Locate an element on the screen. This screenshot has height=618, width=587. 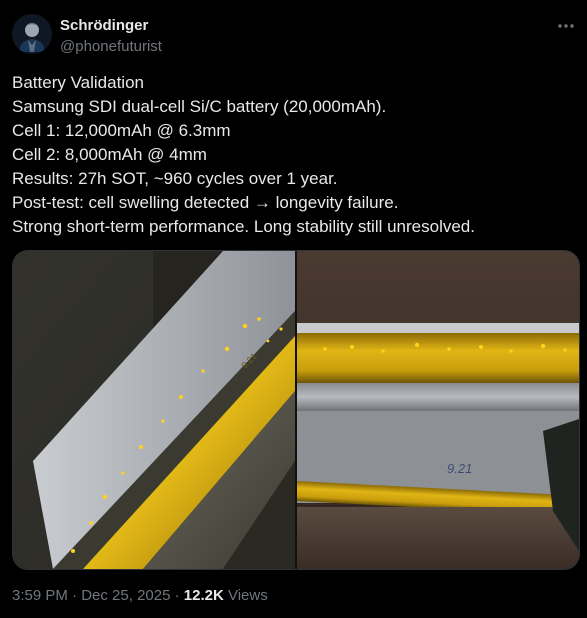
avatar-image is located at coordinates (32, 34).